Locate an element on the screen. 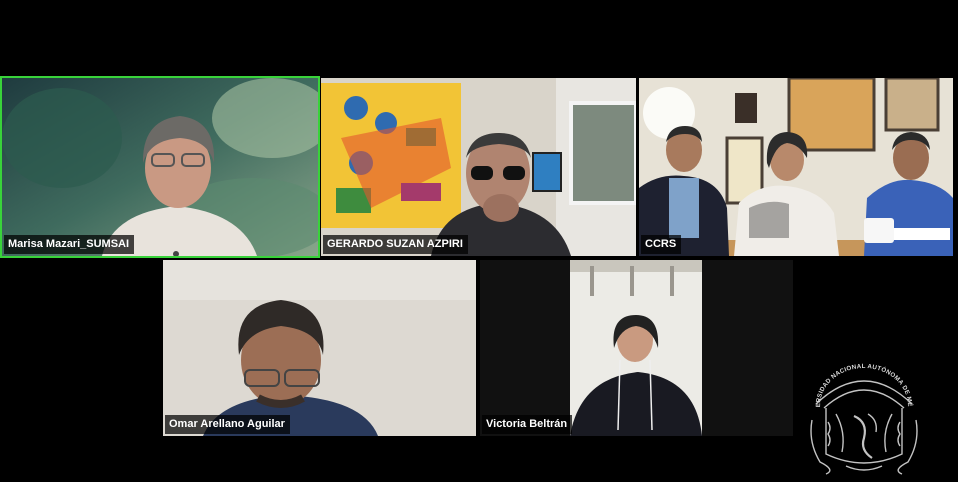 This screenshot has height=482, width=958. video-tile-marisa: Marisa Mazari_SUMSAI is located at coordinates (160, 167).